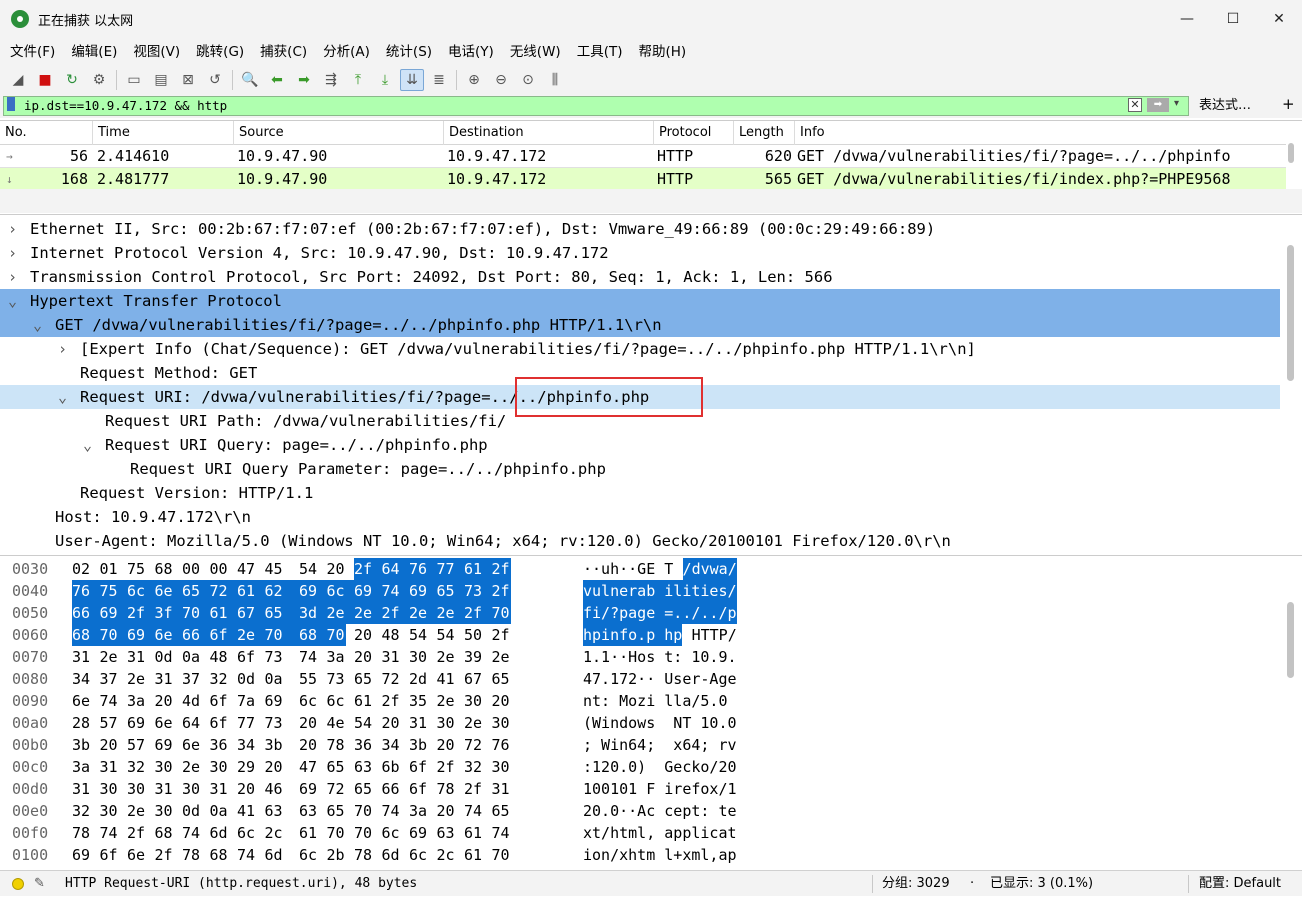 This screenshot has height=897, width=1302. Describe the element at coordinates (596, 106) in the screenshot. I see `display-filter-input: ip.dst==10.9.47.172 && http` at that location.